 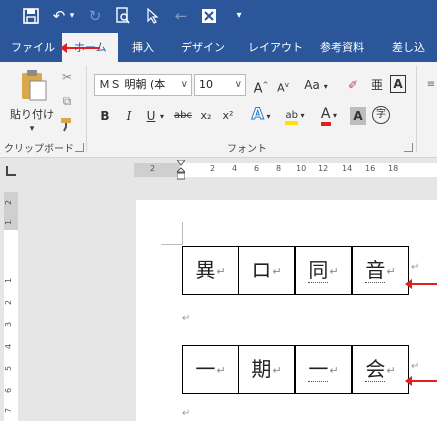 What do you see at coordinates (129, 116) in the screenshot?
I see `italic-button: I` at bounding box center [129, 116].